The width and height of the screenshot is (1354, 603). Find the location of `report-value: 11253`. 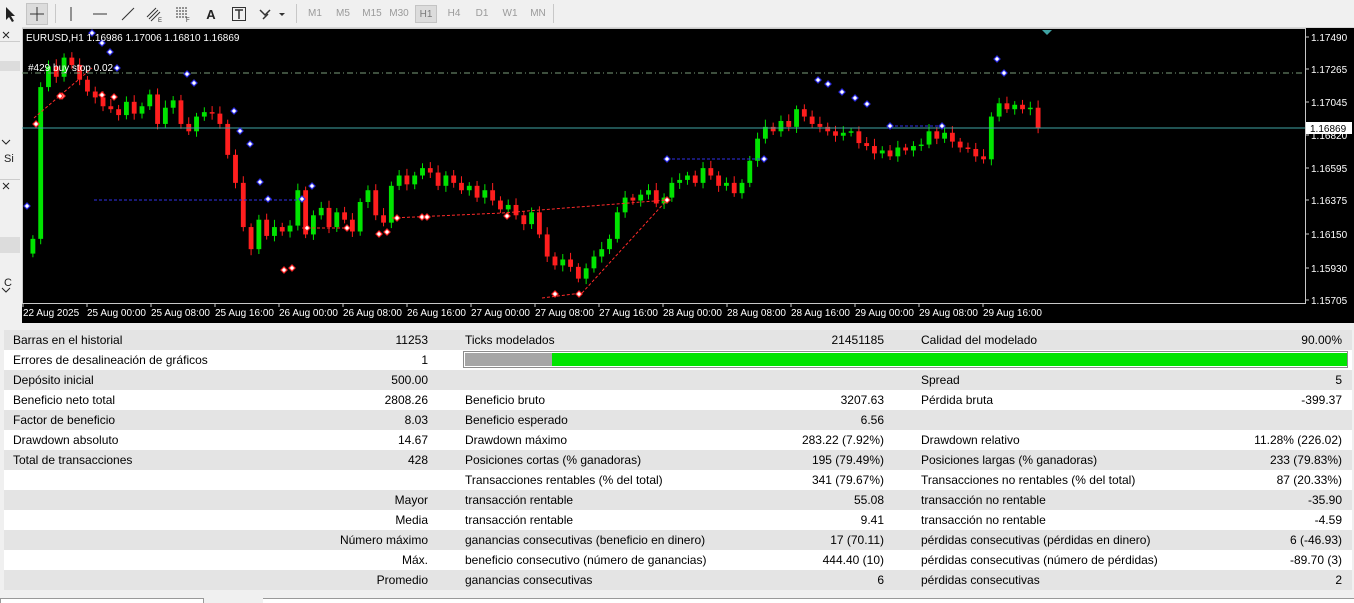

report-value: 11253 is located at coordinates (411, 340).